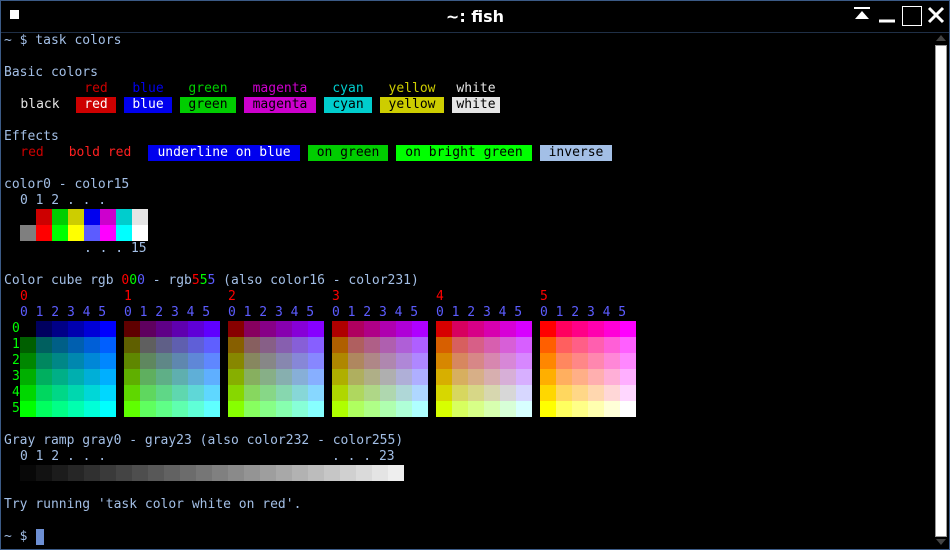  I want to click on shade-icon, so click(862, 15).